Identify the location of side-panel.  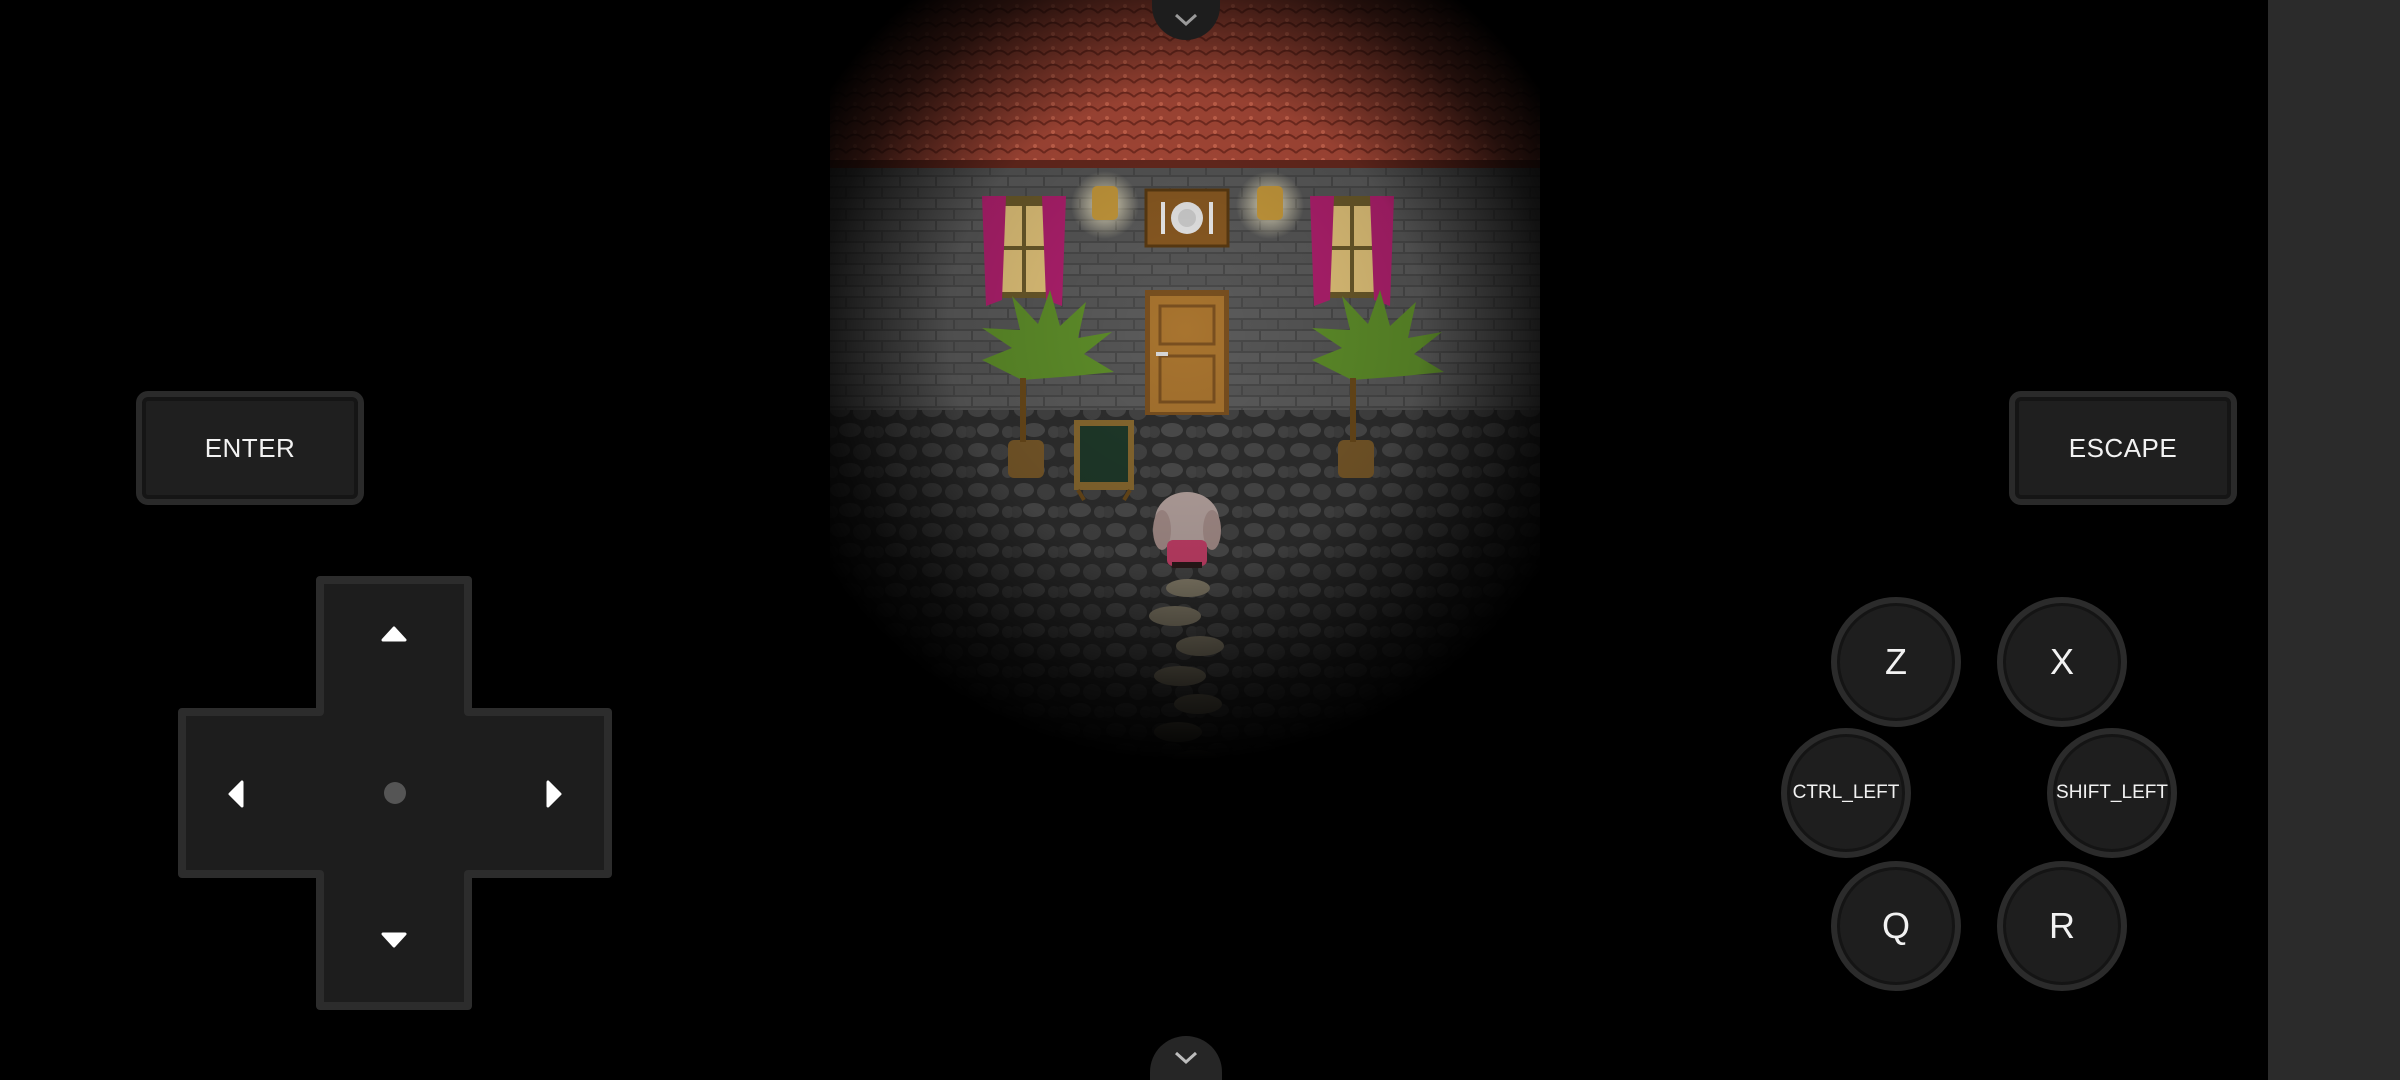
(2334, 540).